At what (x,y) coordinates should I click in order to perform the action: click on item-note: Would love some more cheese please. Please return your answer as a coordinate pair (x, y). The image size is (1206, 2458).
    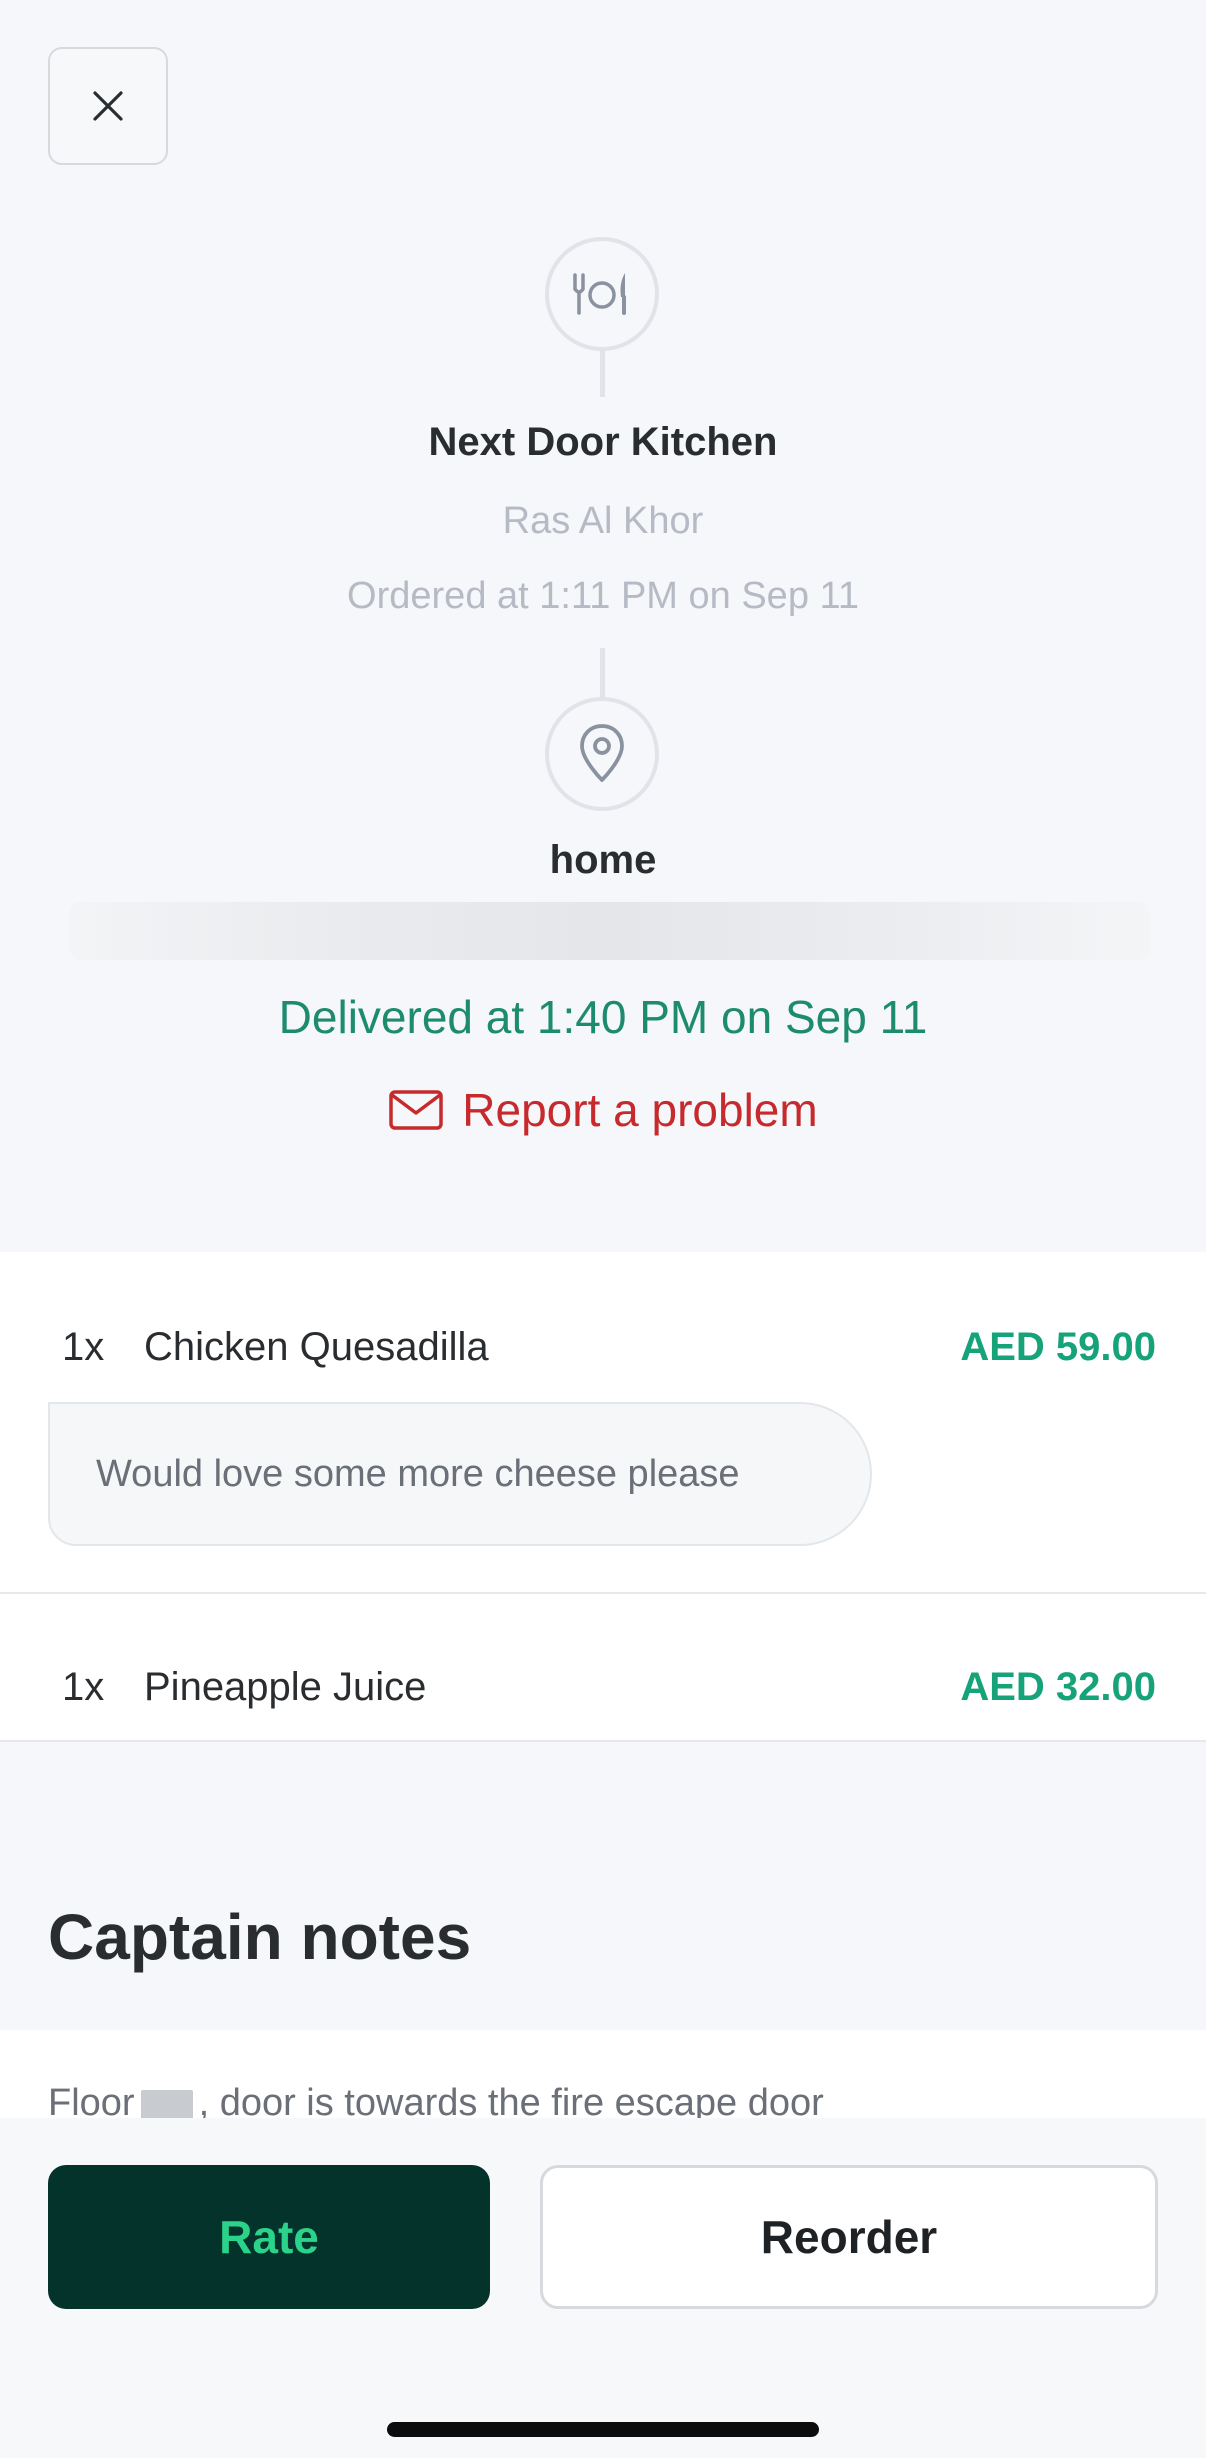
    Looking at the image, I should click on (460, 1474).